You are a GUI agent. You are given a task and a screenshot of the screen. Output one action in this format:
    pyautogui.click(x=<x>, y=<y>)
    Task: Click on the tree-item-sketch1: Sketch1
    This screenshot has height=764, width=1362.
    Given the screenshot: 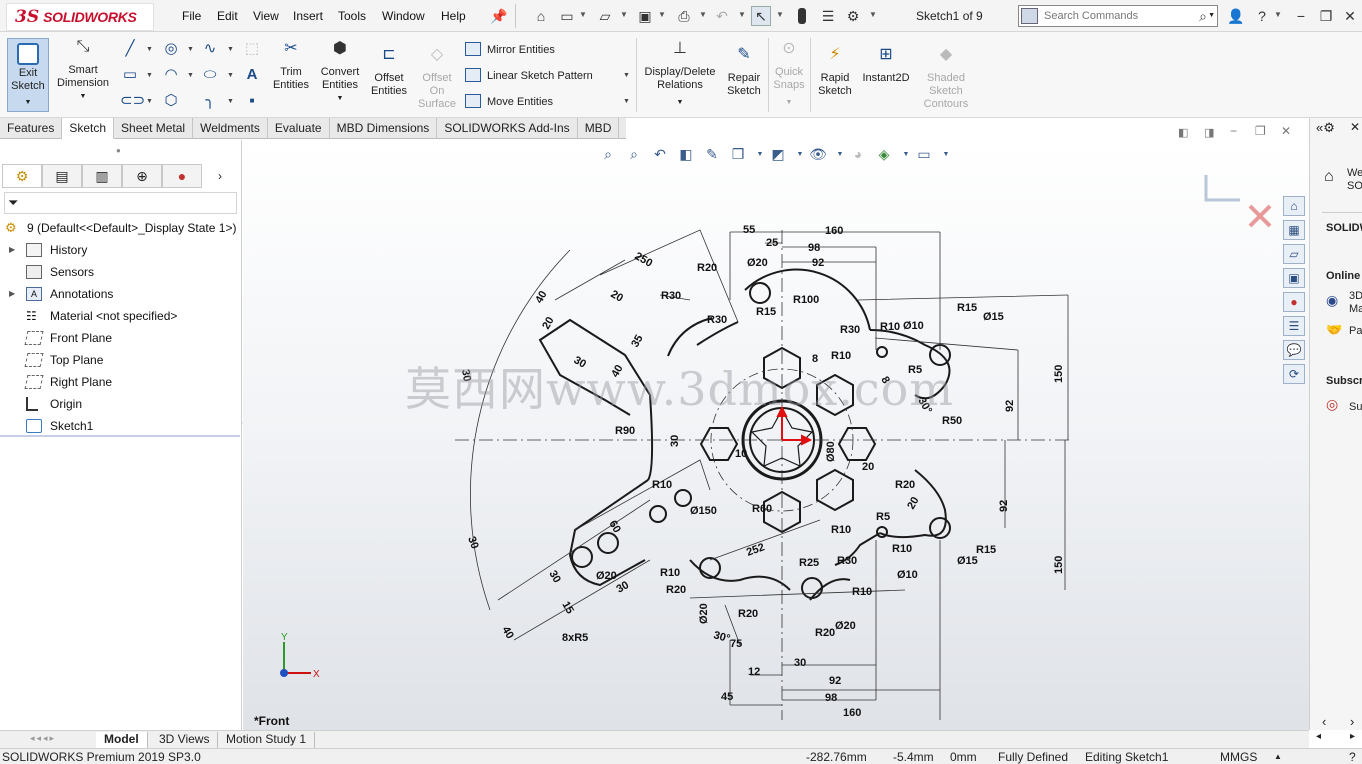 What is the action you would take?
    pyautogui.click(x=120, y=426)
    